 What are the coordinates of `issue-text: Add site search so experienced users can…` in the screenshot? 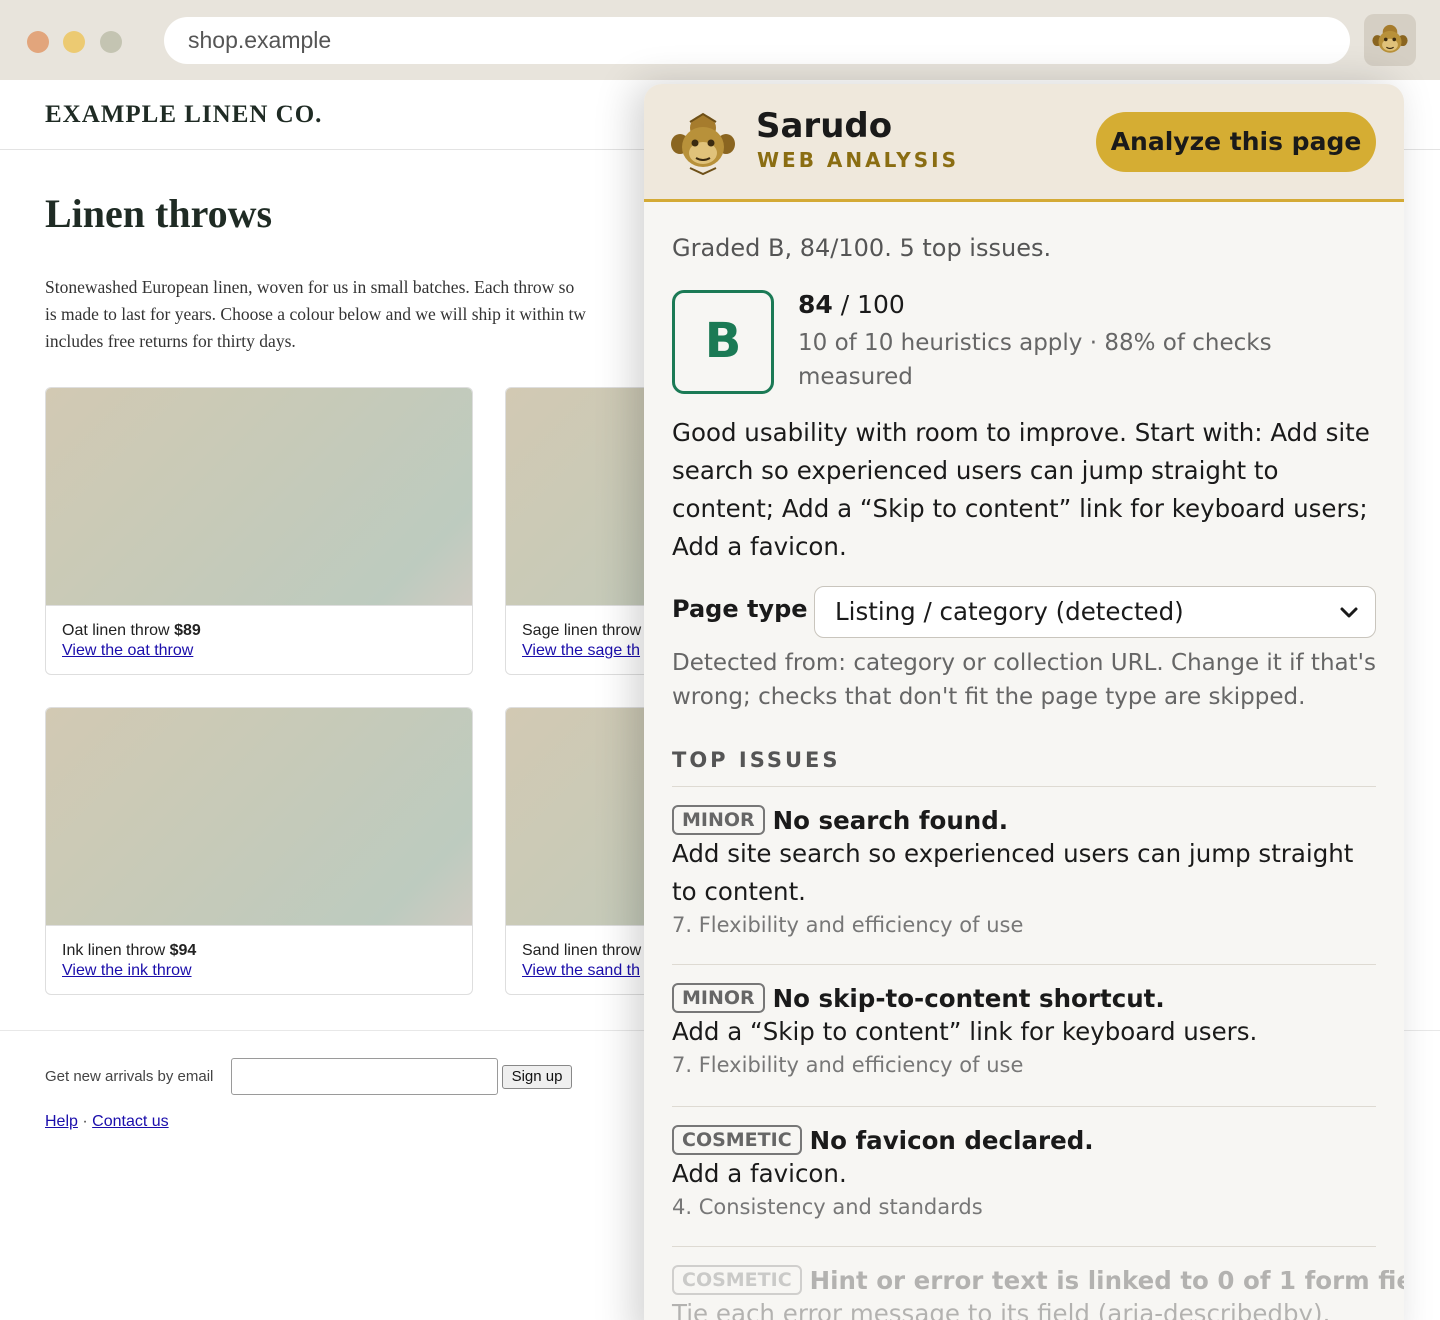 It's located at (1013, 872).